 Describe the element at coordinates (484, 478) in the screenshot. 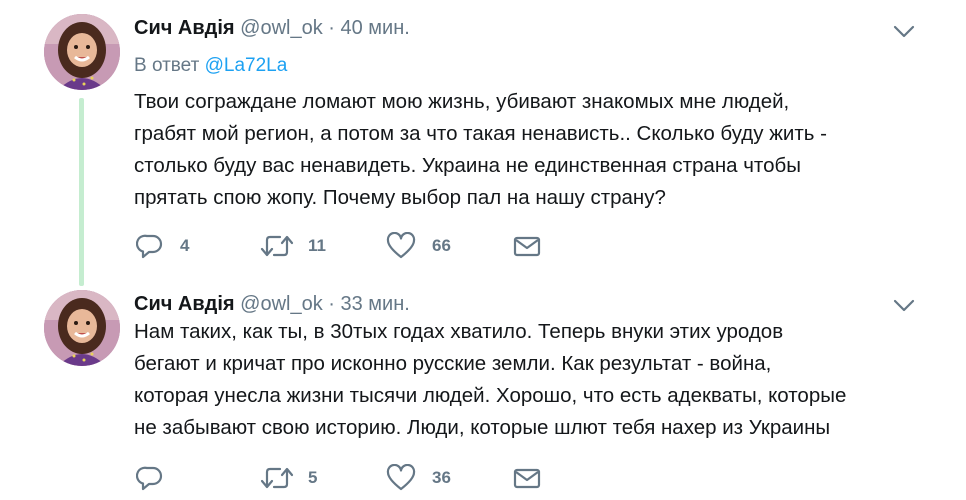

I see `tweet-actions: 5 36` at that location.